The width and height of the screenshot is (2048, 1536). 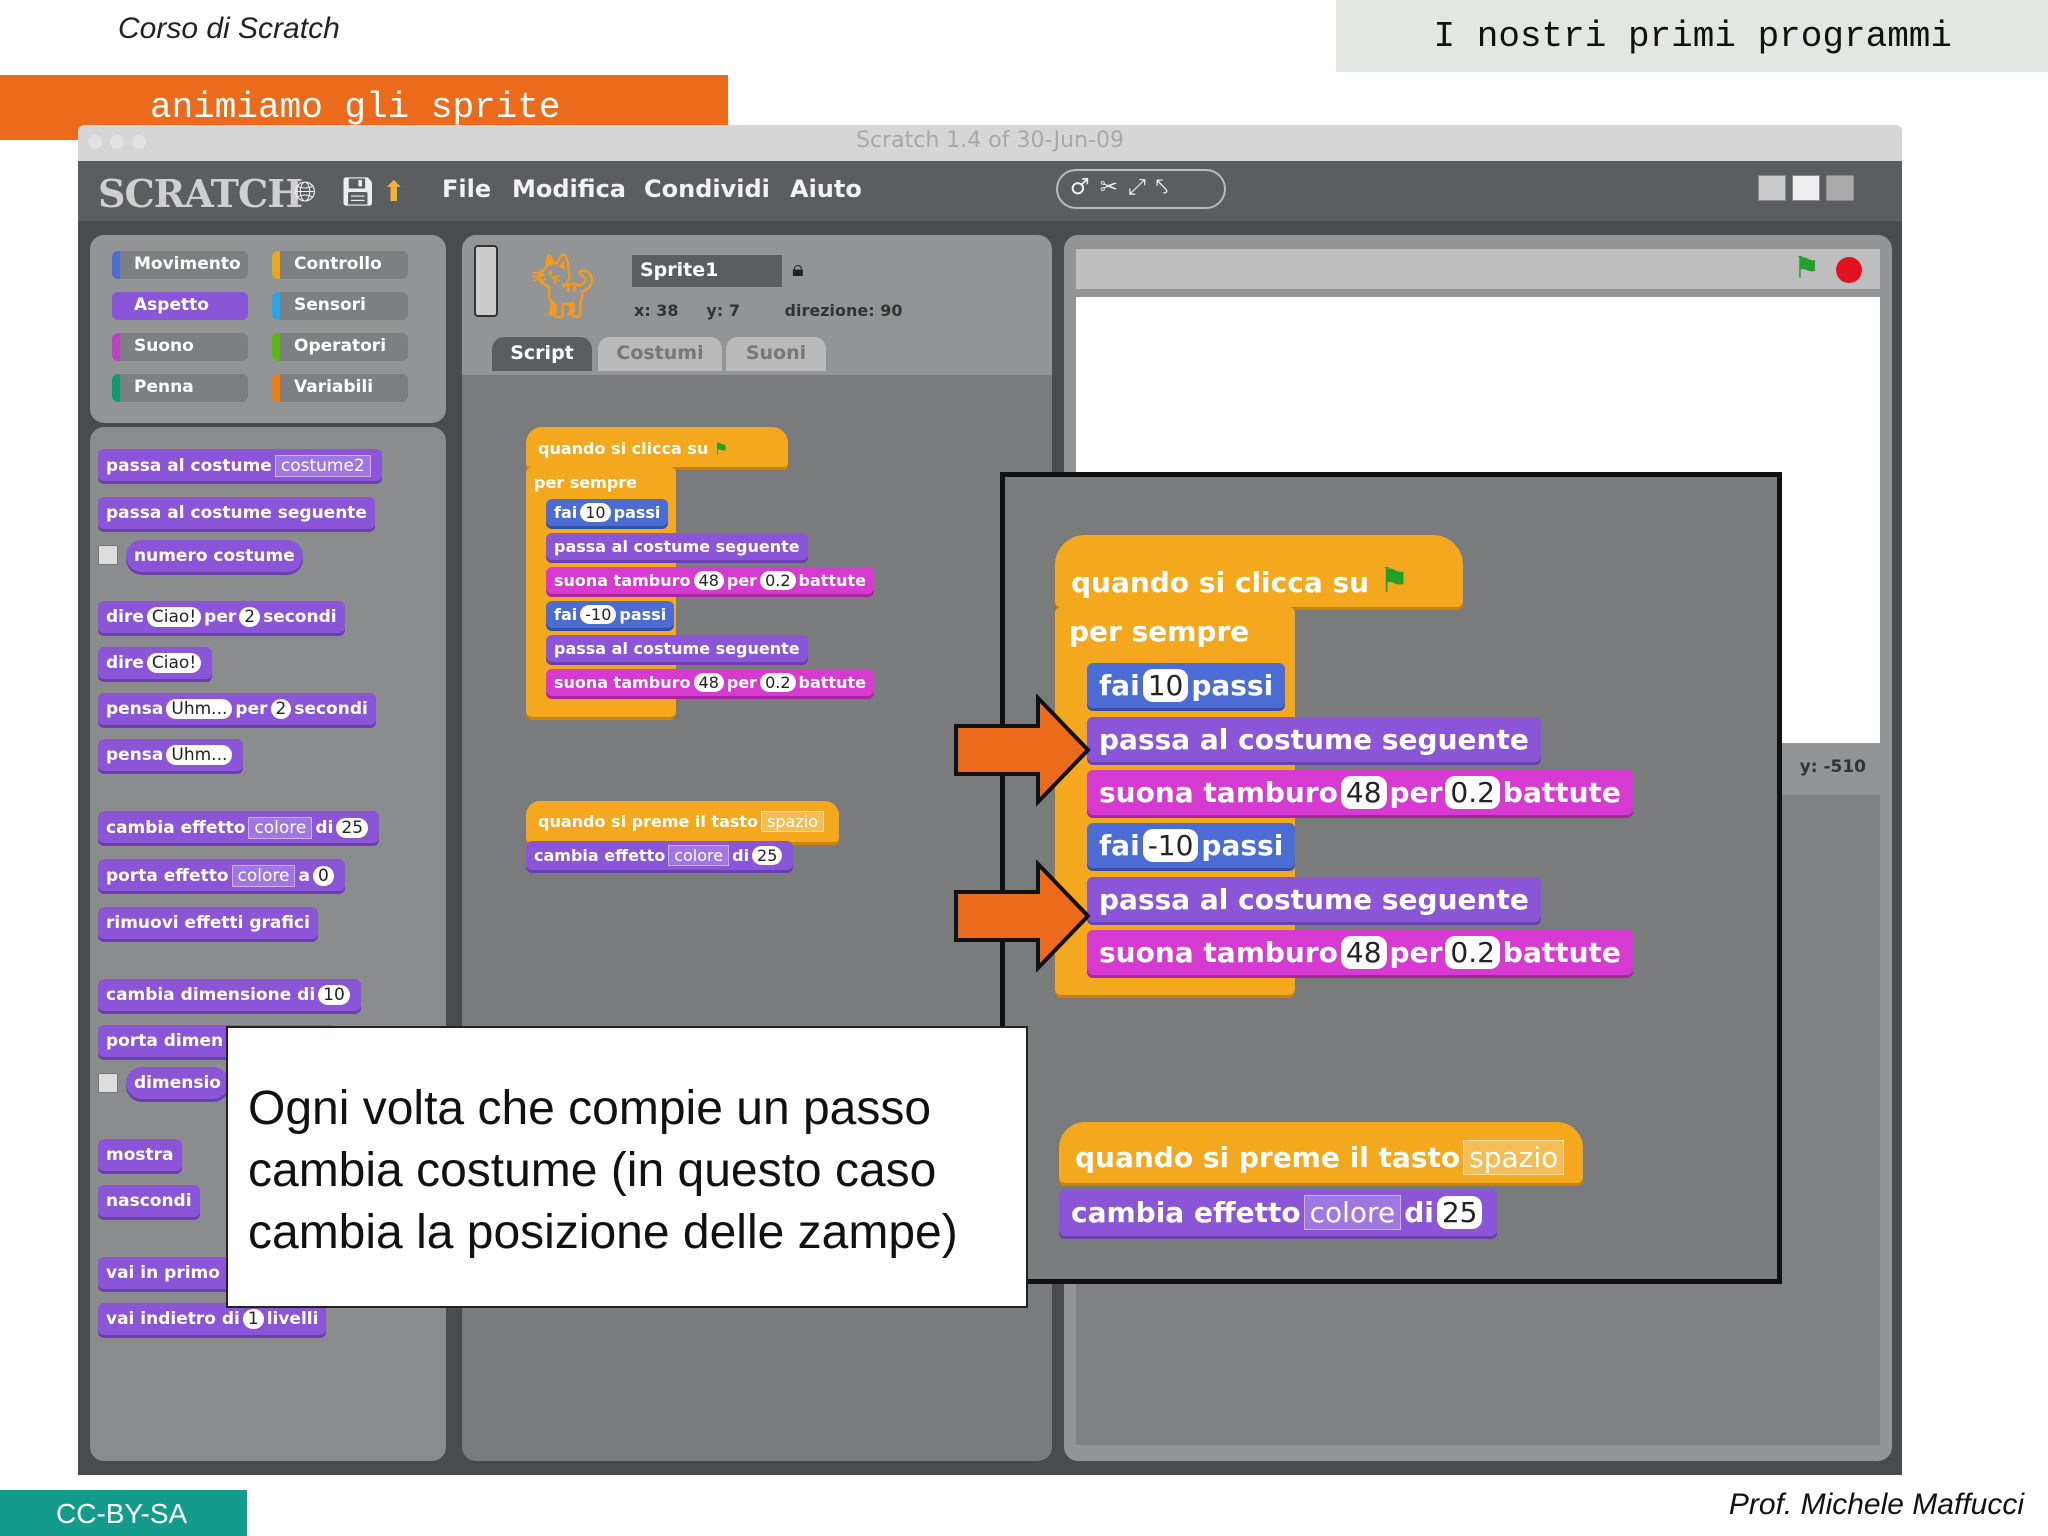 I want to click on small-stage-icon, so click(x=1772, y=188).